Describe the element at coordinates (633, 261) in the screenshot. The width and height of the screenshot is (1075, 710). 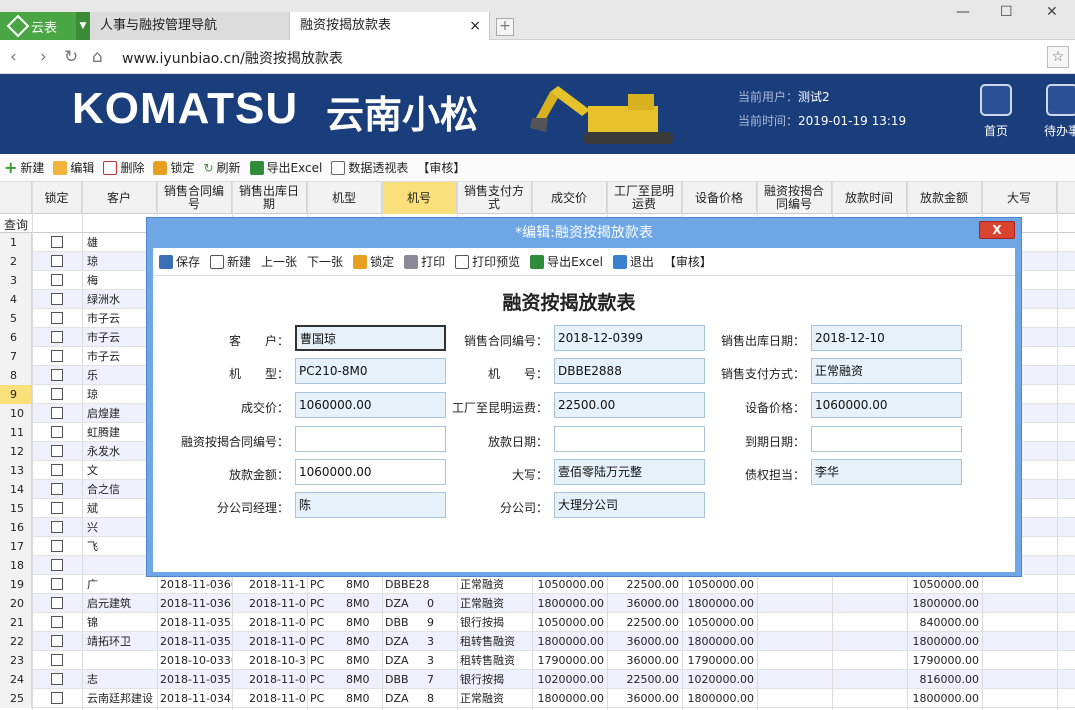
I see `exit-button: 退出` at that location.